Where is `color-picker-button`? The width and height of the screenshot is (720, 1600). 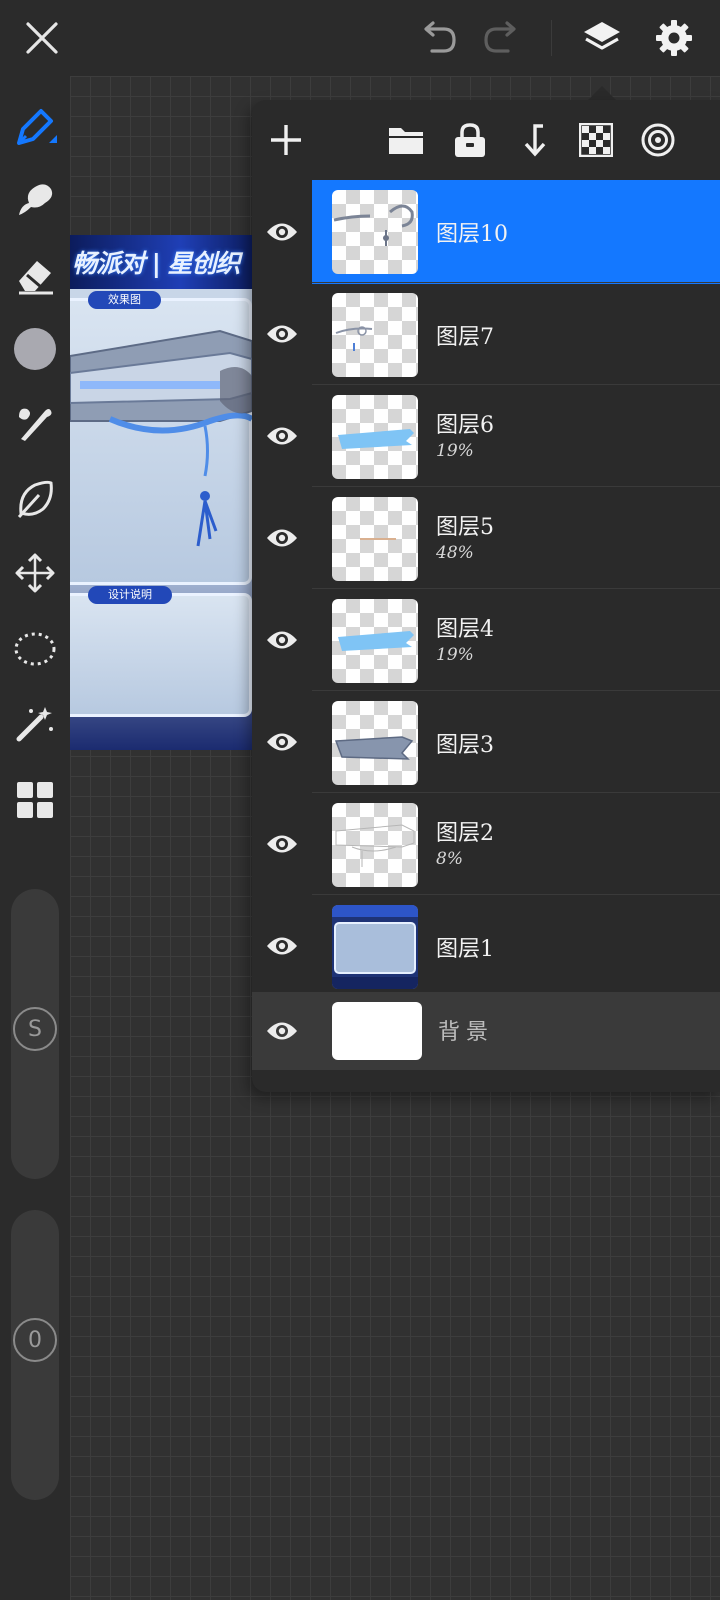 color-picker-button is located at coordinates (35, 349).